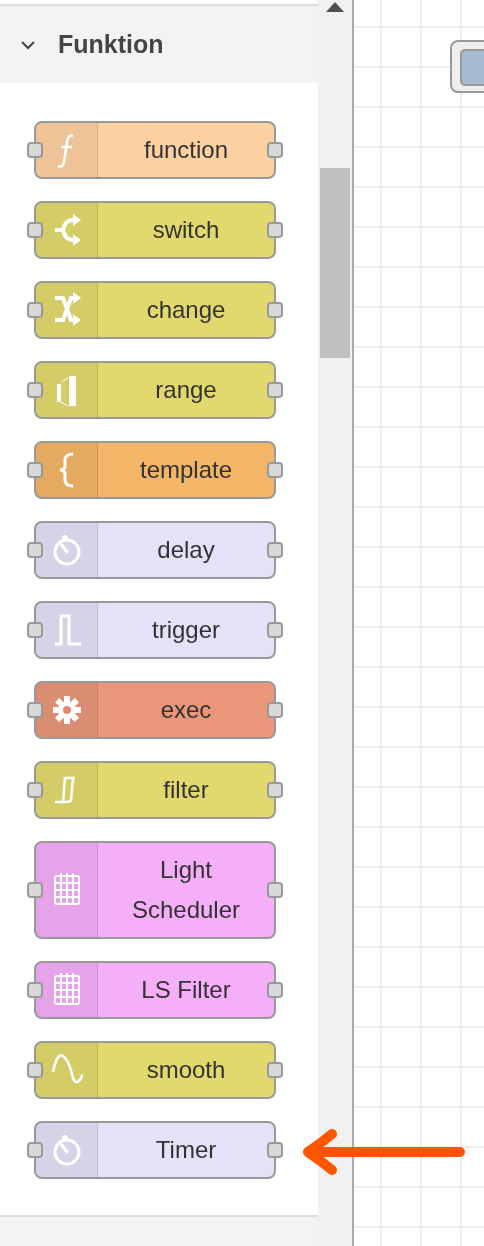  I want to click on chevron-icon, so click(28, 44).